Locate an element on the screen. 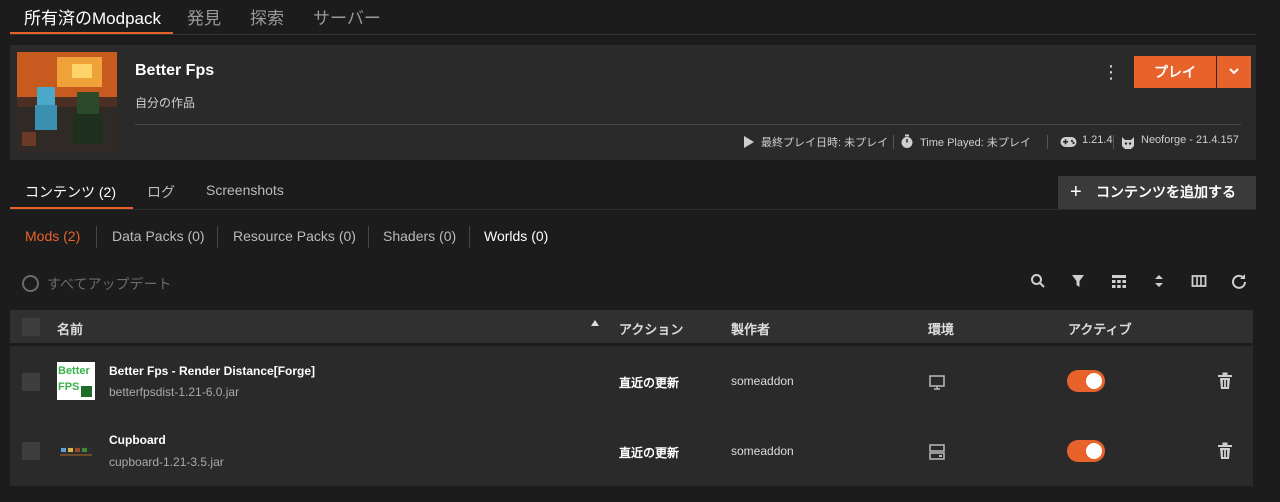 This screenshot has height=502, width=1280. update-all-label: すべてアップデート is located at coordinates (109, 284).